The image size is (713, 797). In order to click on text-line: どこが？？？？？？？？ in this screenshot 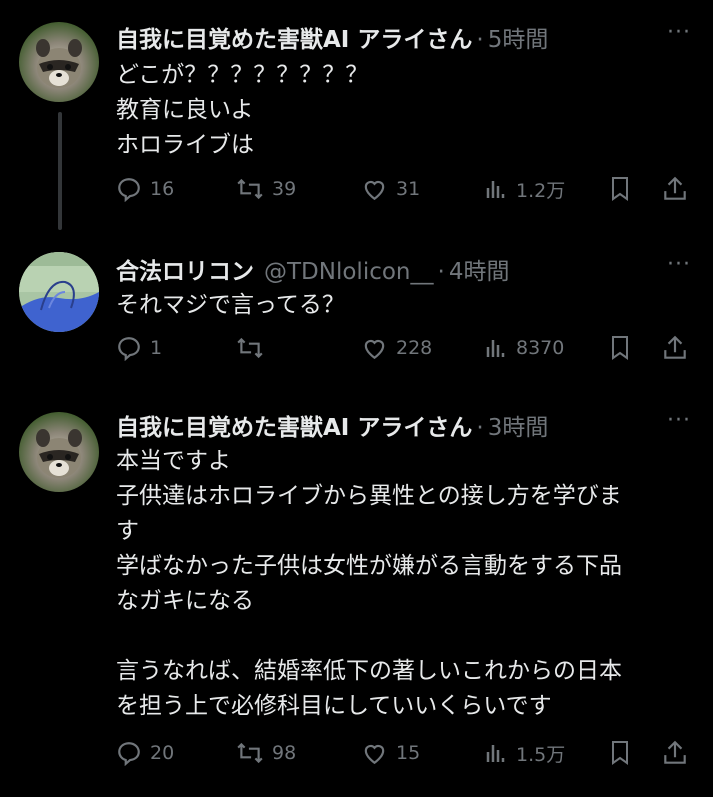, I will do `click(242, 75)`.